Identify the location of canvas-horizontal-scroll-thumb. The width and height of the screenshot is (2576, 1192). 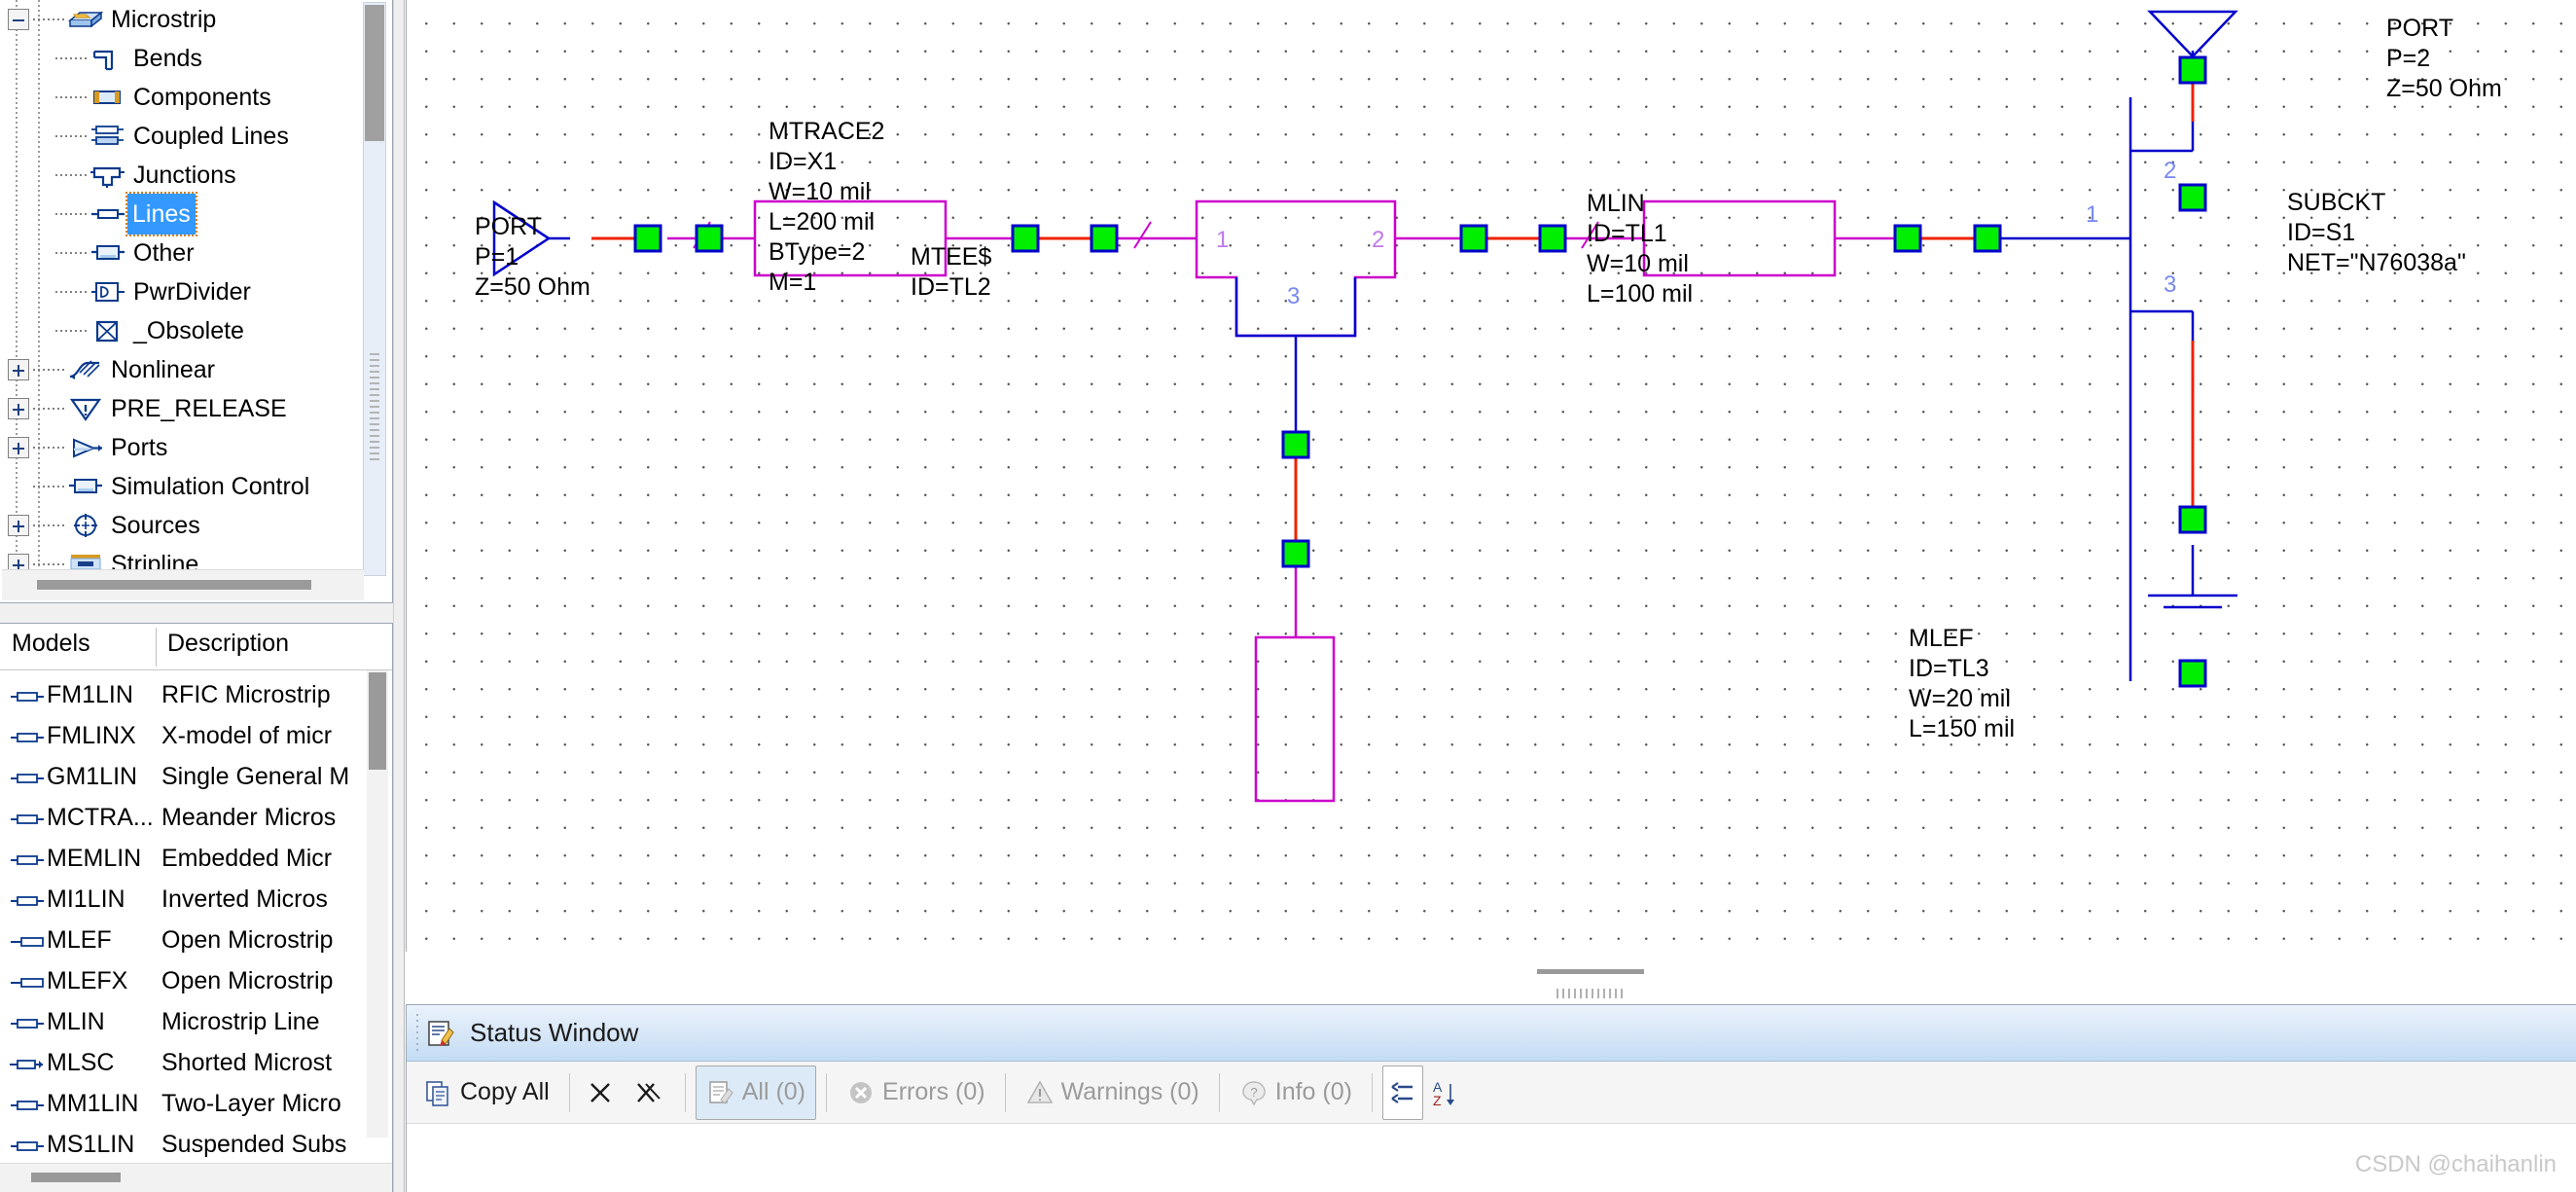
(1590, 972).